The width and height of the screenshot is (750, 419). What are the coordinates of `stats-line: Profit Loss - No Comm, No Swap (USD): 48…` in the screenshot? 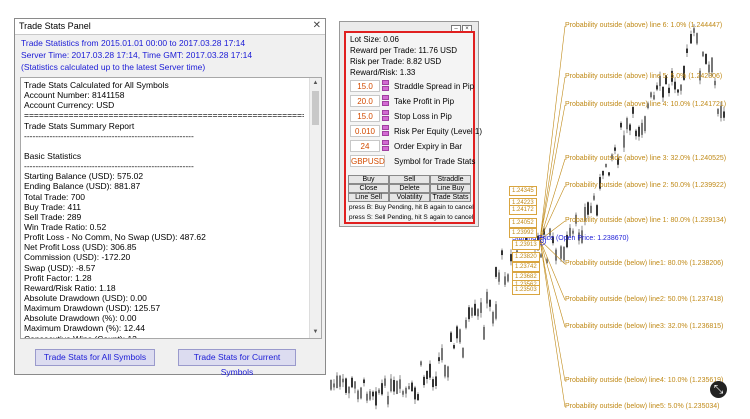 It's located at (115, 237).